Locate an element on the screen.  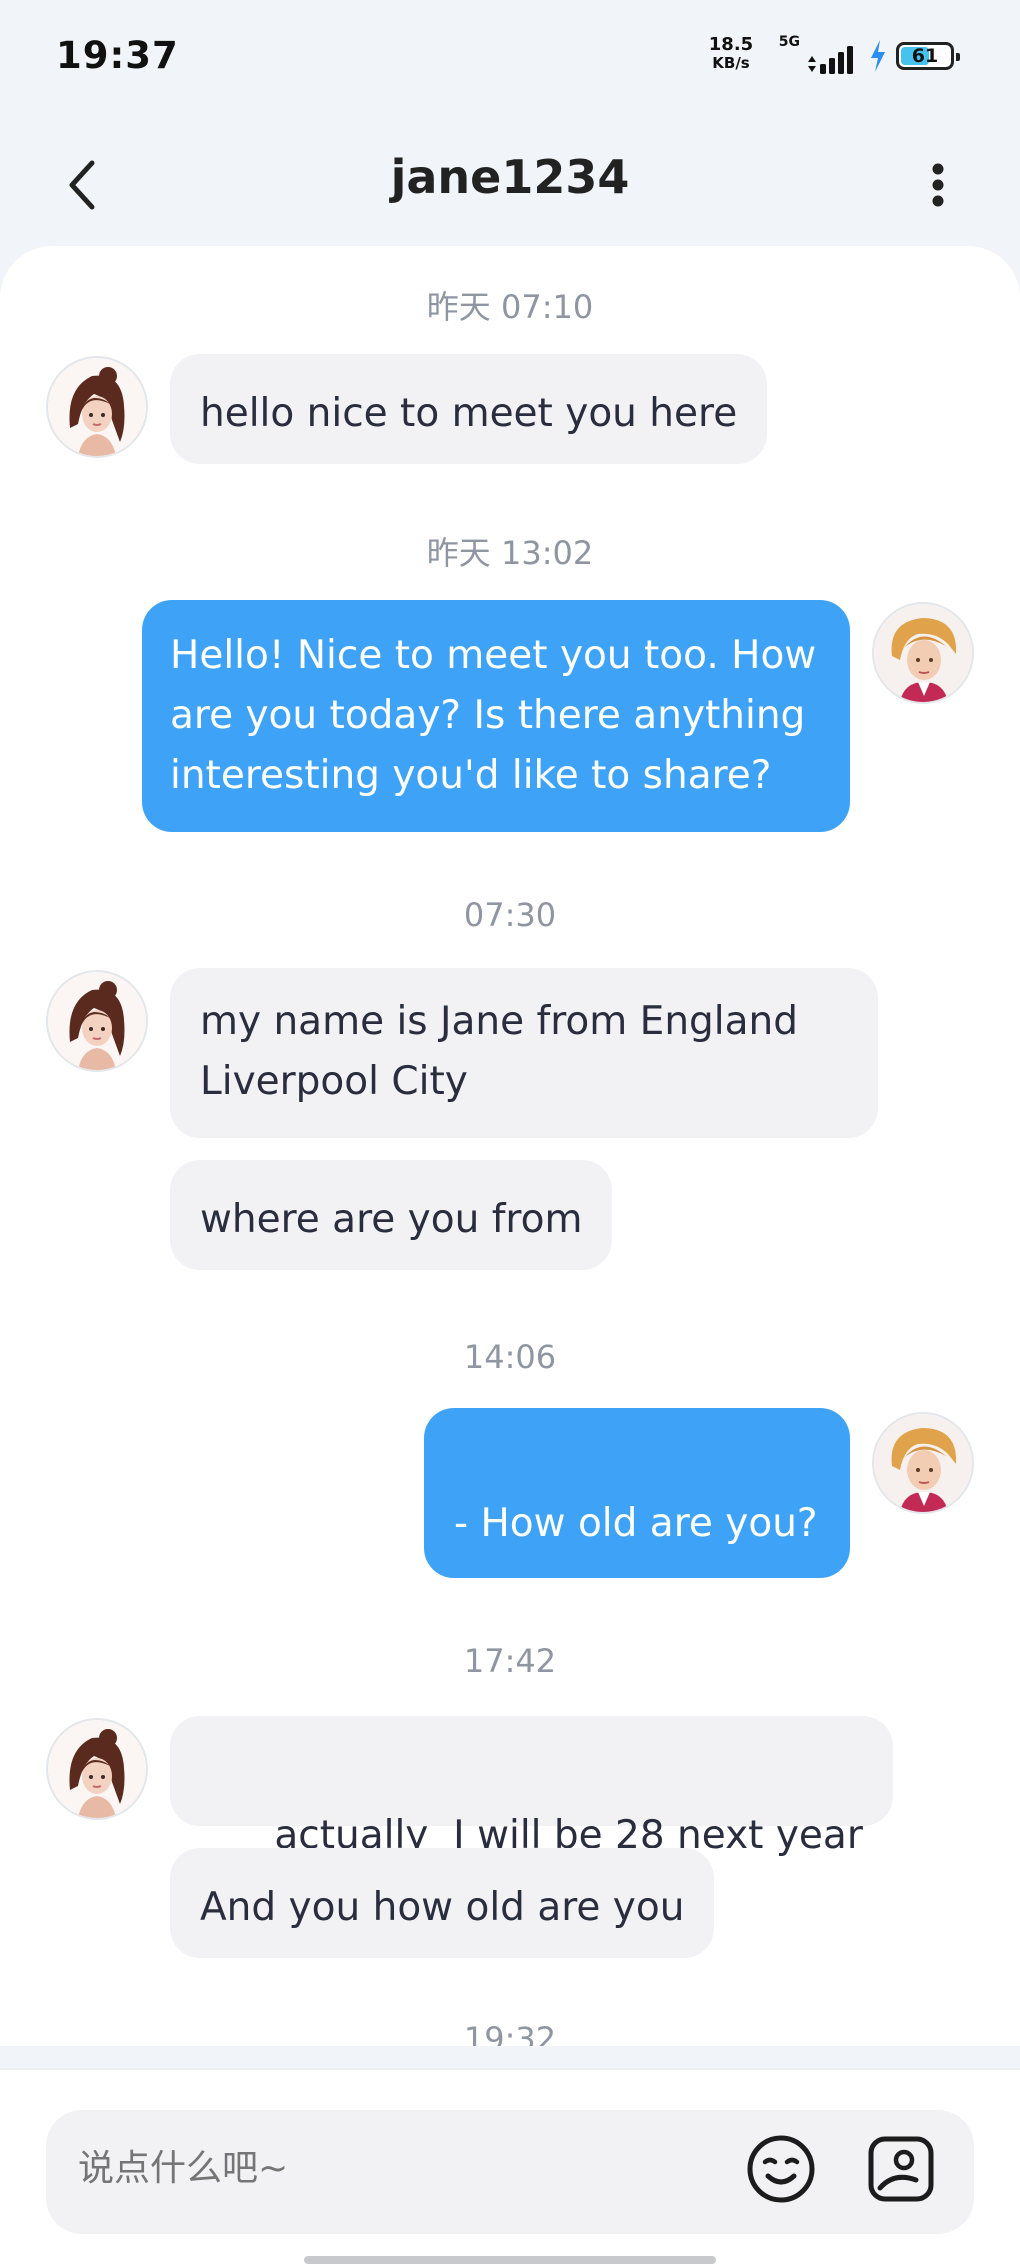
incoming-message: hello nice to meet you here is located at coordinates (469, 409).